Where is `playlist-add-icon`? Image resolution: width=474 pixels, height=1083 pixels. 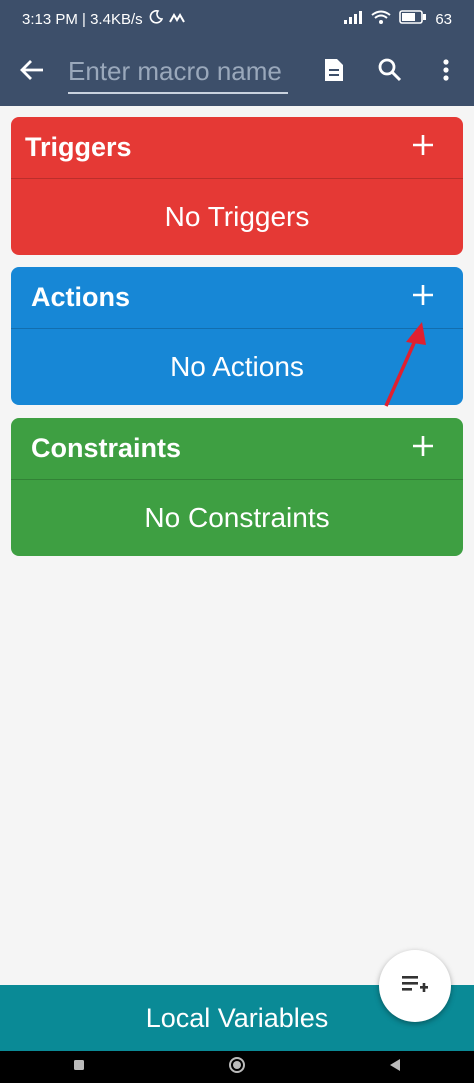
playlist-add-icon is located at coordinates (415, 986).